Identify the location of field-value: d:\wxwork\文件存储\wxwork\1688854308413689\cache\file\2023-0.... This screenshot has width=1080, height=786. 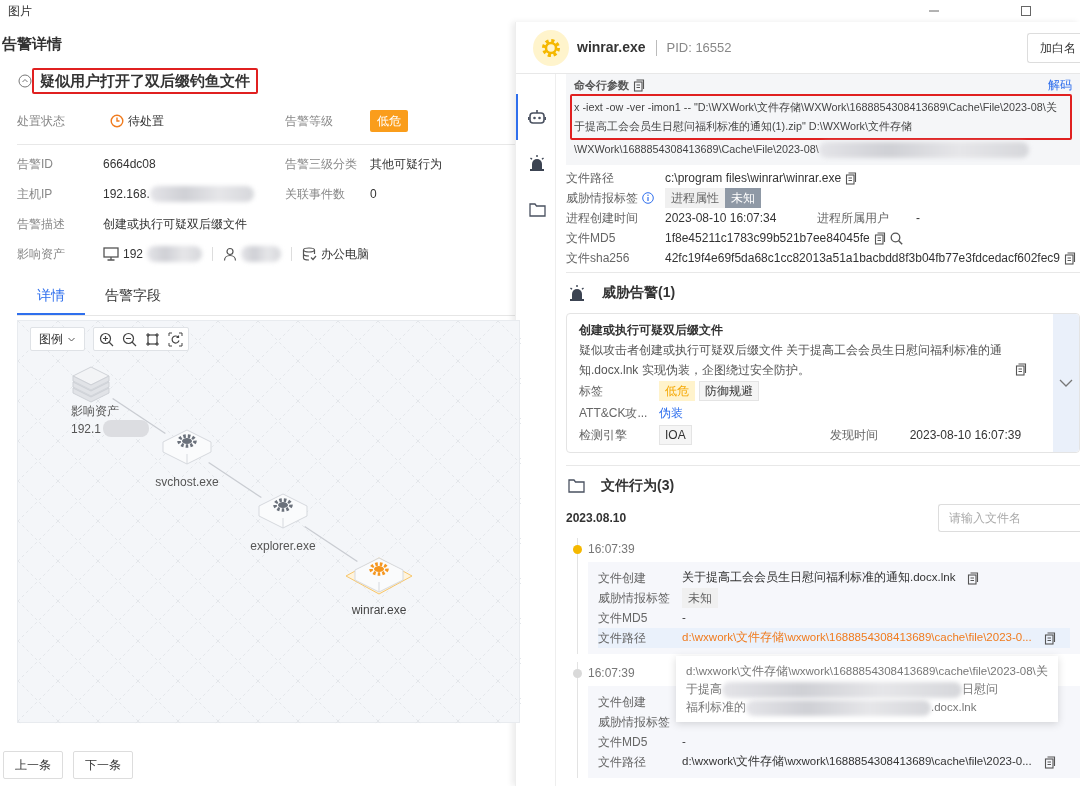
(857, 762).